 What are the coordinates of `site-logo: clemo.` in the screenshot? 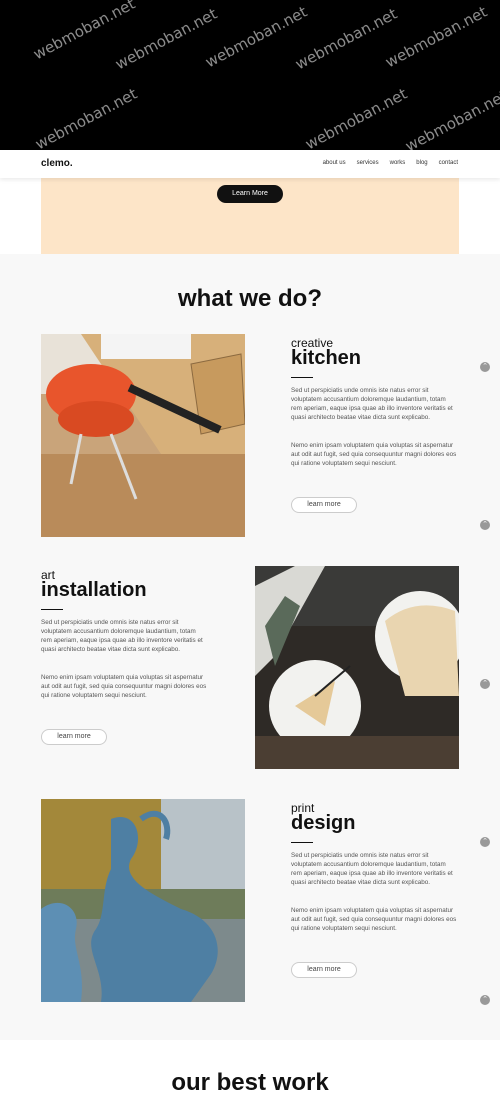 It's located at (57, 163).